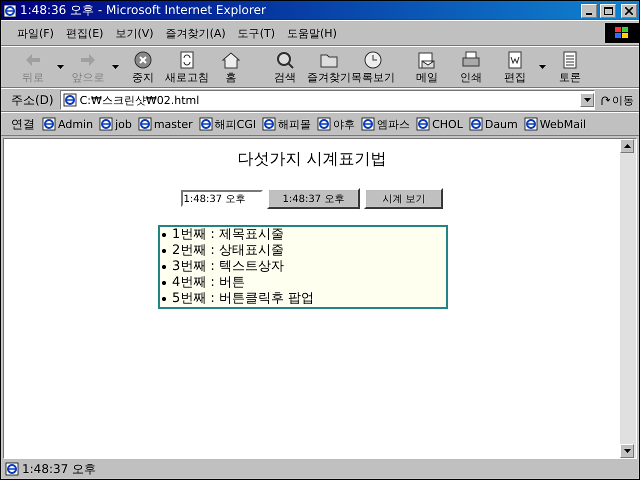 The height and width of the screenshot is (480, 640). Describe the element at coordinates (228, 235) in the screenshot. I see `list-item: 1번째 : 제목표시줄` at that location.